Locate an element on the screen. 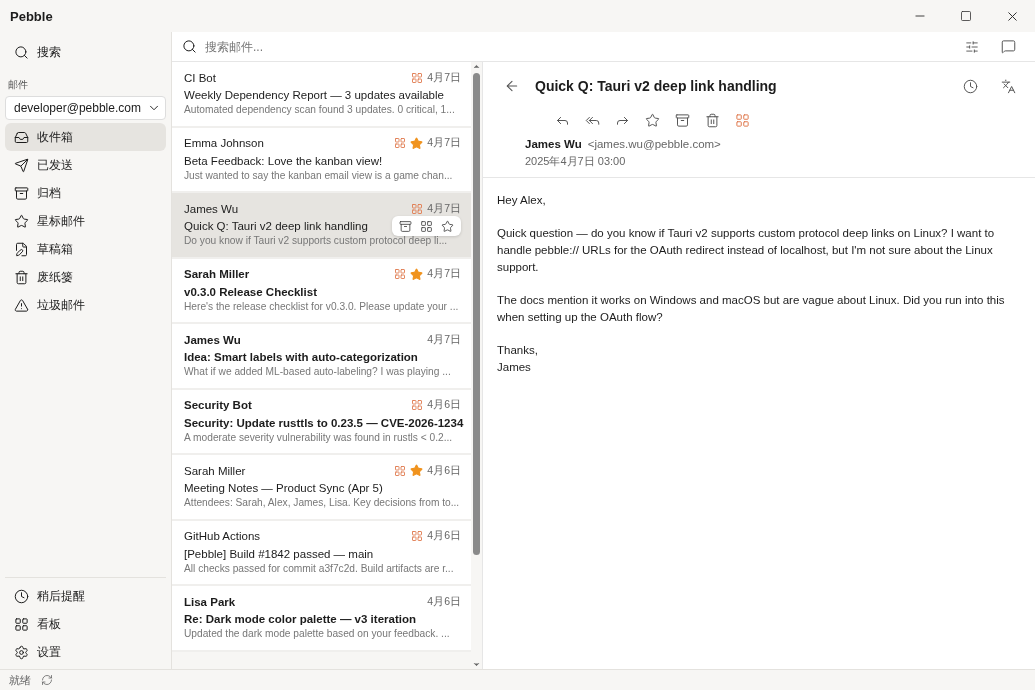 This screenshot has width=1035, height=690. message-sender: Emma Johnson is located at coordinates (224, 143).